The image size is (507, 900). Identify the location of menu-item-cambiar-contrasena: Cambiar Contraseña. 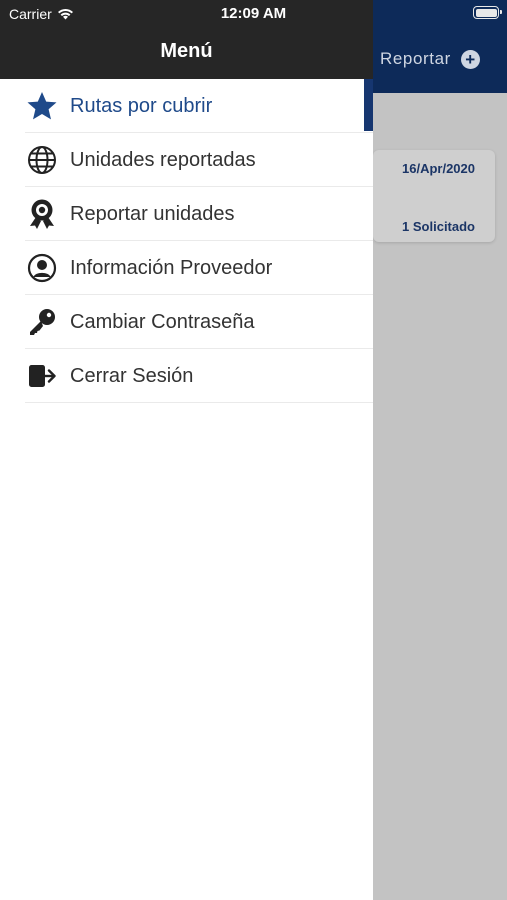
(186, 322).